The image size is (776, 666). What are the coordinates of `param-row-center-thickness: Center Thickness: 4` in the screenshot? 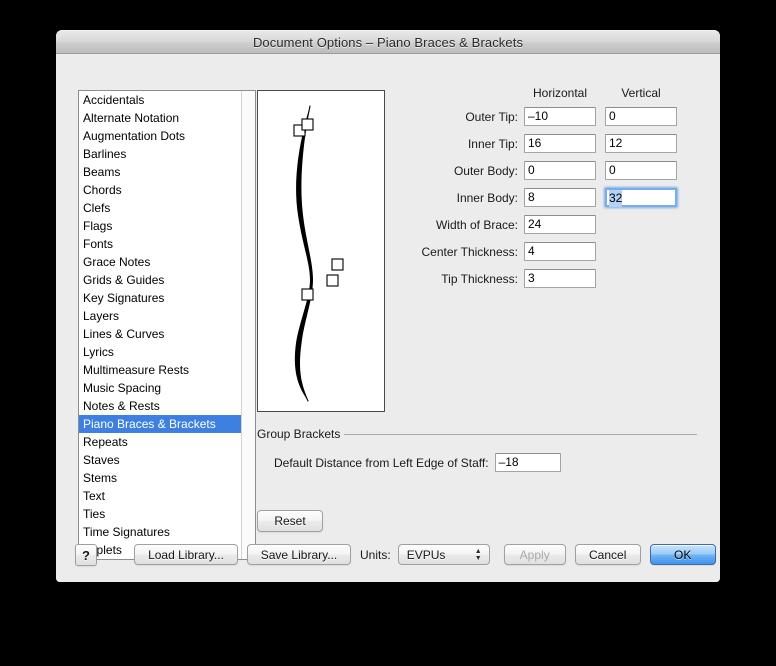 It's located at (551, 251).